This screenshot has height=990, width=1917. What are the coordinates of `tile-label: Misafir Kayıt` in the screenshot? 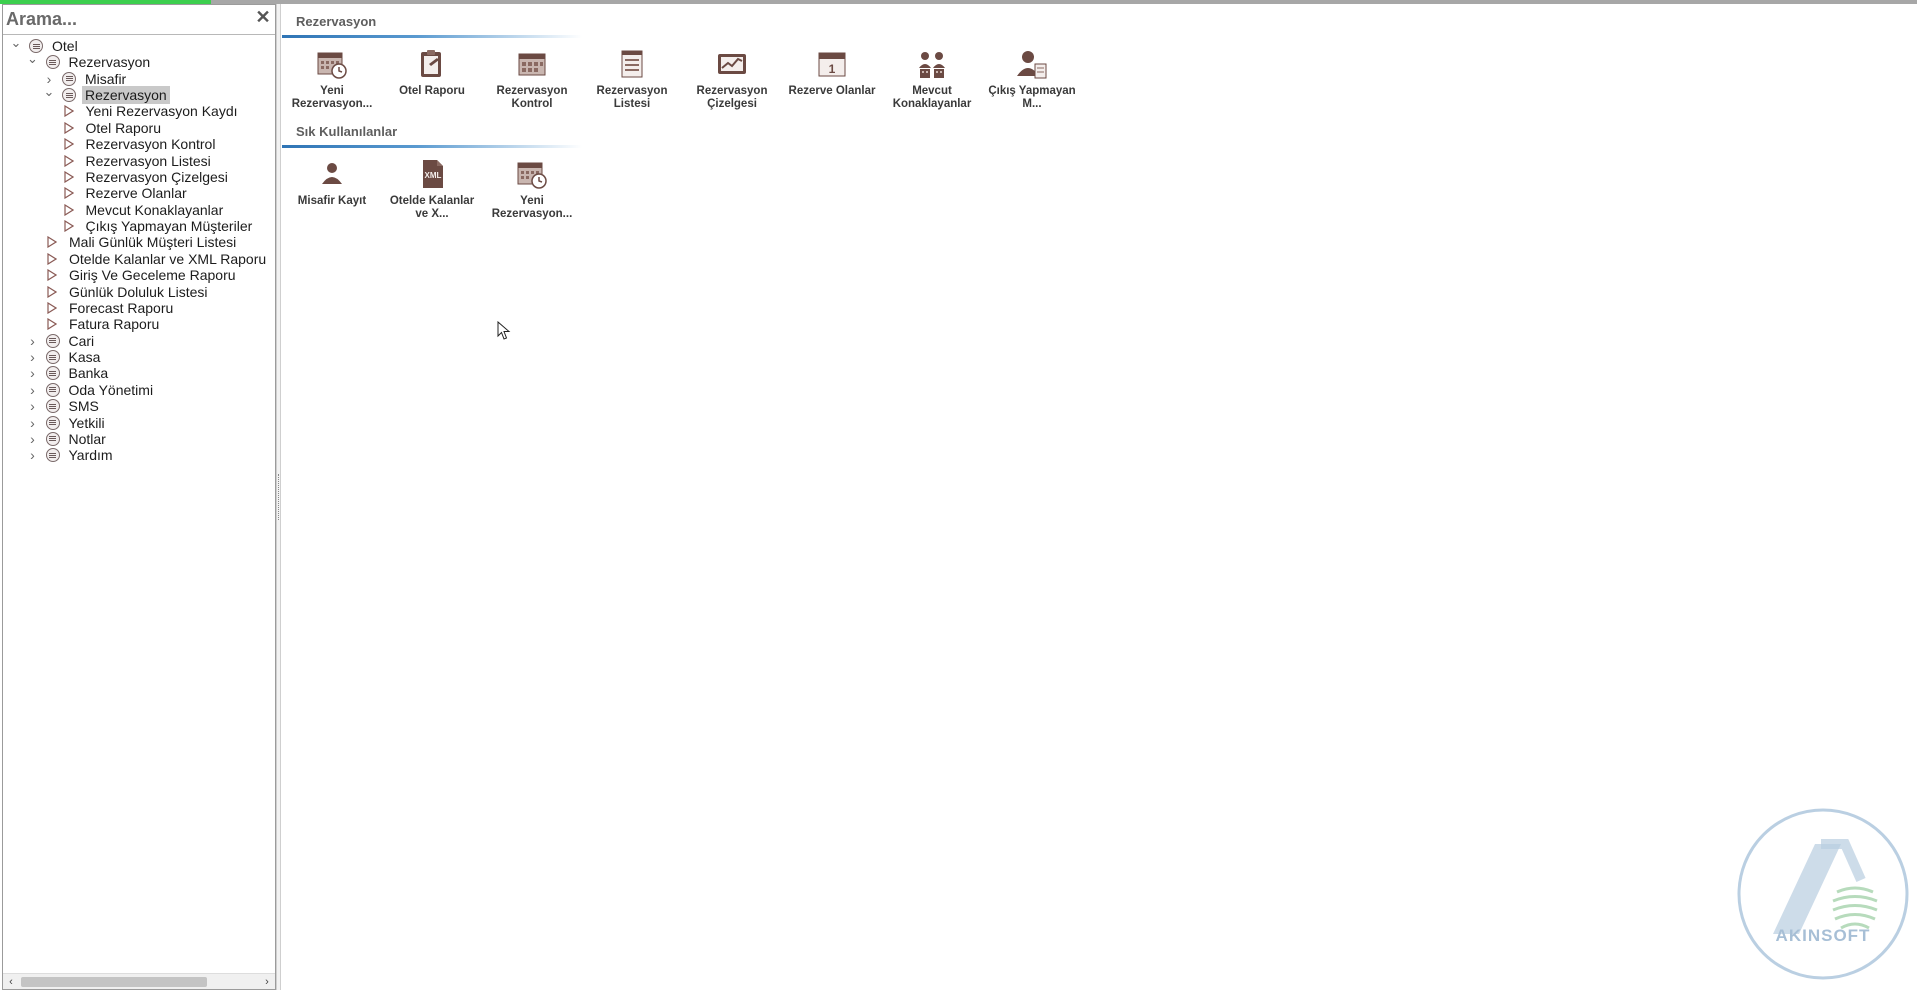 It's located at (332, 201).